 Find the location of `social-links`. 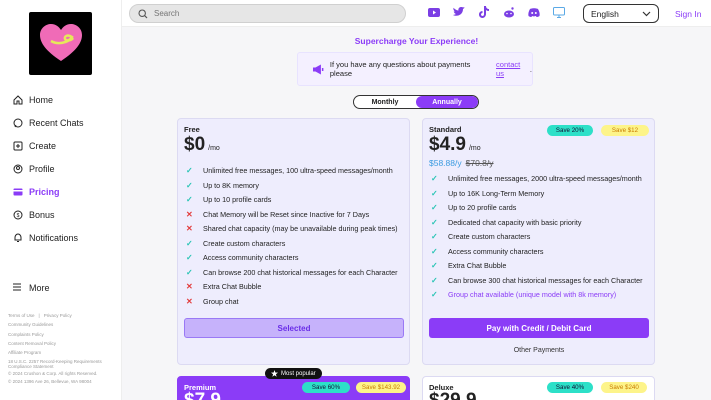

social-links is located at coordinates (496, 12).